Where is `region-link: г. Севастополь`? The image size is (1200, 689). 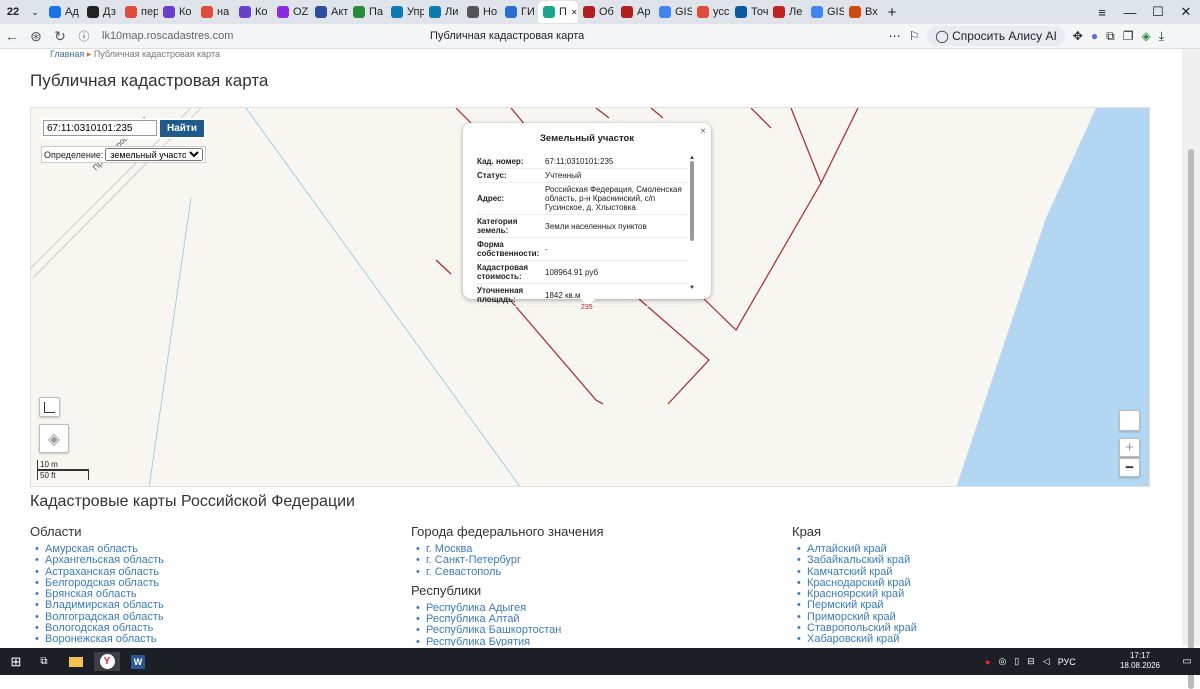 region-link: г. Севастополь is located at coordinates (507, 572).